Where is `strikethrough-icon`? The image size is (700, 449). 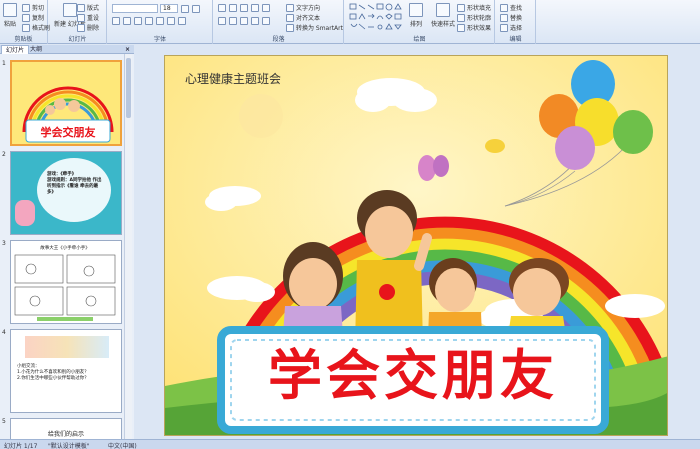 strikethrough-icon is located at coordinates (149, 21).